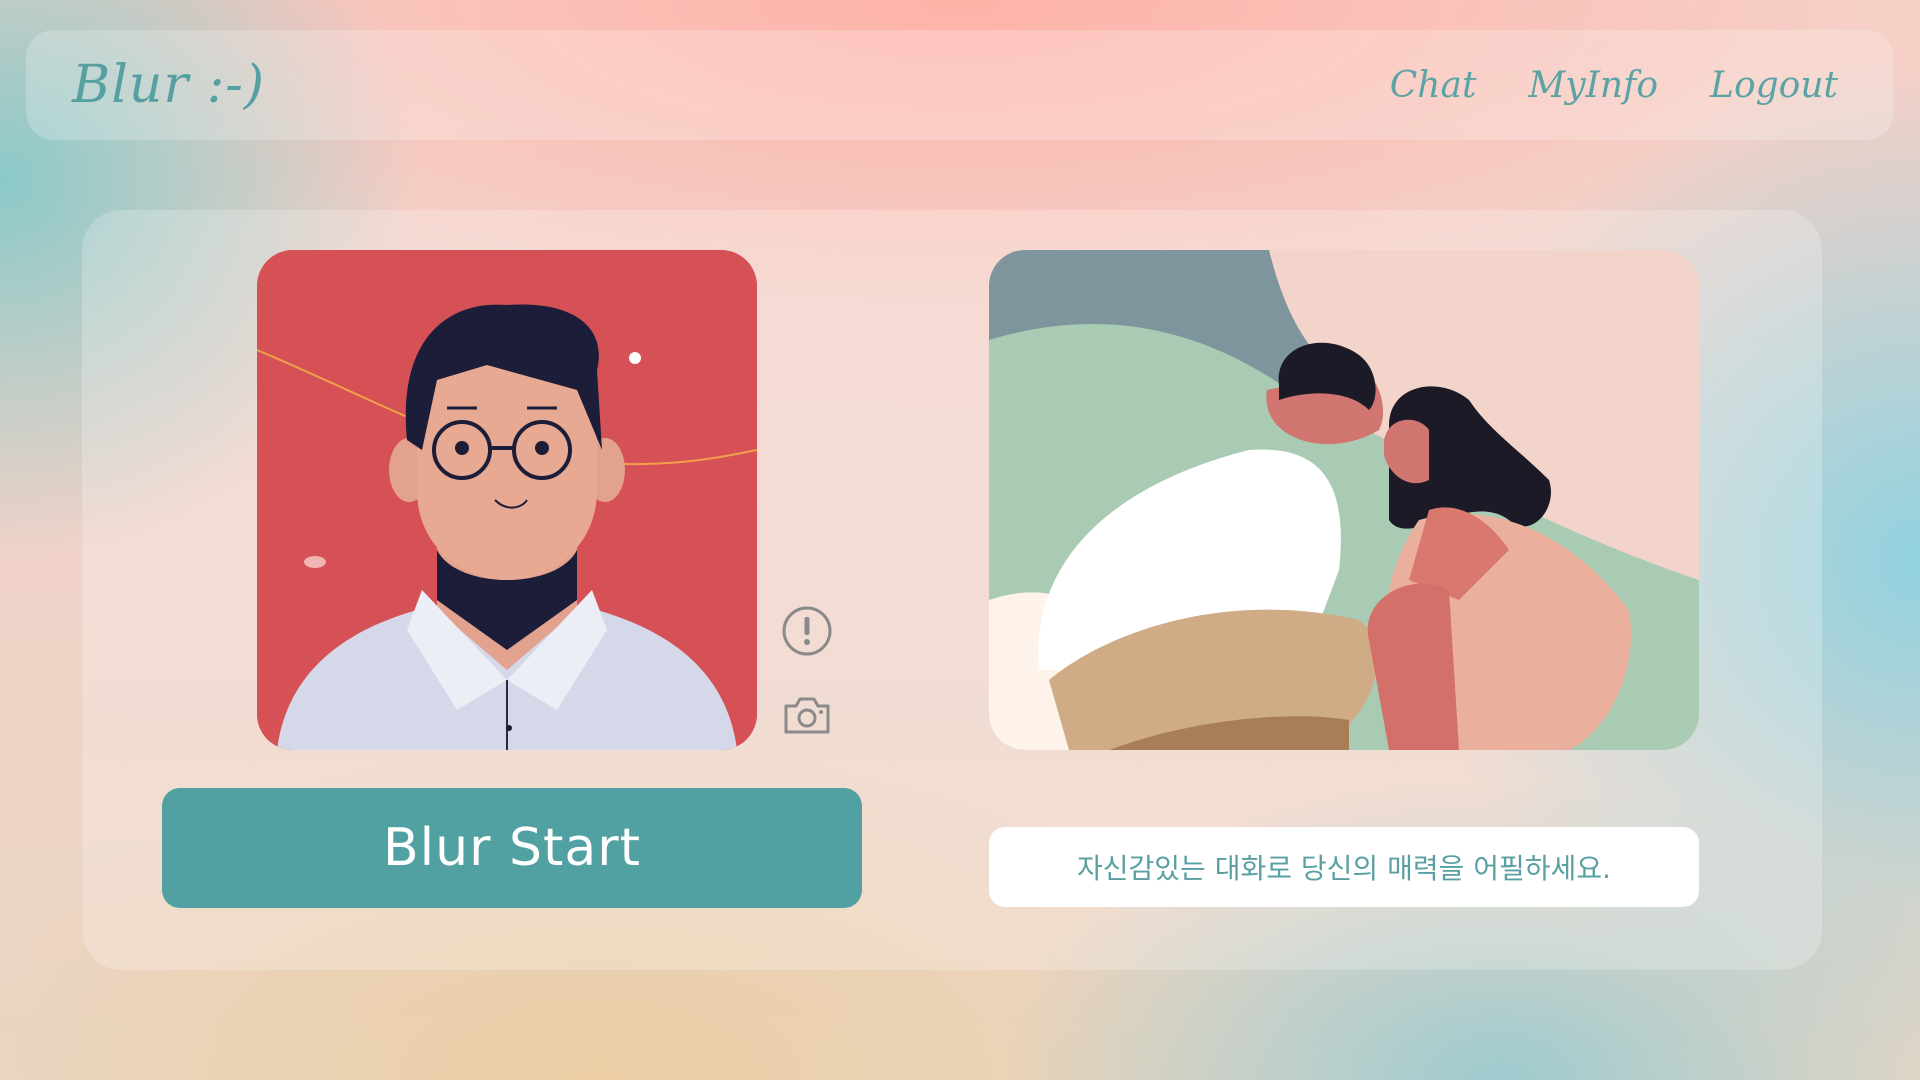  I want to click on nav-myinfo-link: MyInfo, so click(1593, 85).